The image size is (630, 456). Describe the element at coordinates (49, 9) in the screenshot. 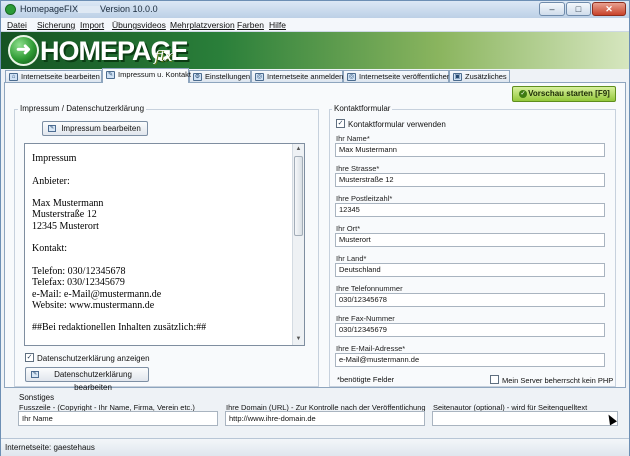

I see `window-title-prefix: HomepageFIX` at that location.